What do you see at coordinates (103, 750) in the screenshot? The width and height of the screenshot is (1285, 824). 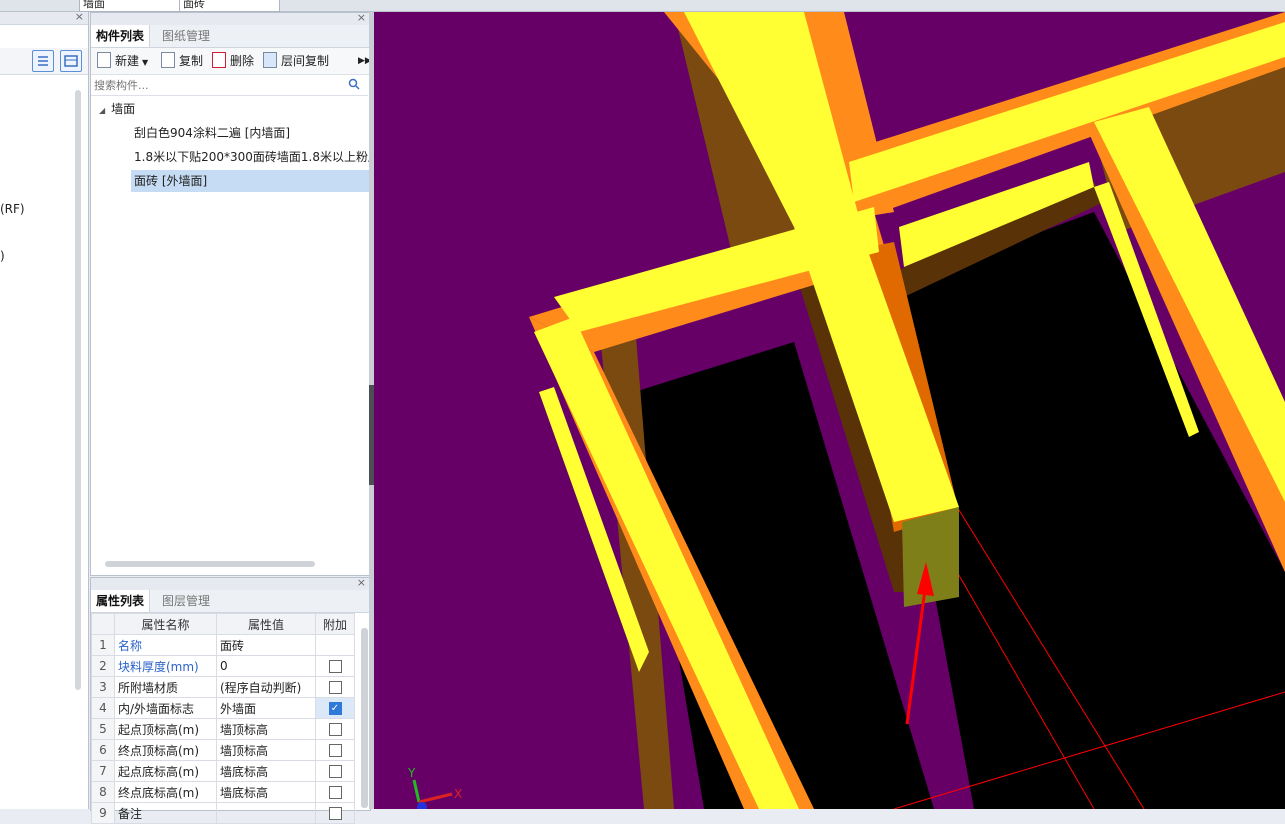 I see `row-number: 6` at bounding box center [103, 750].